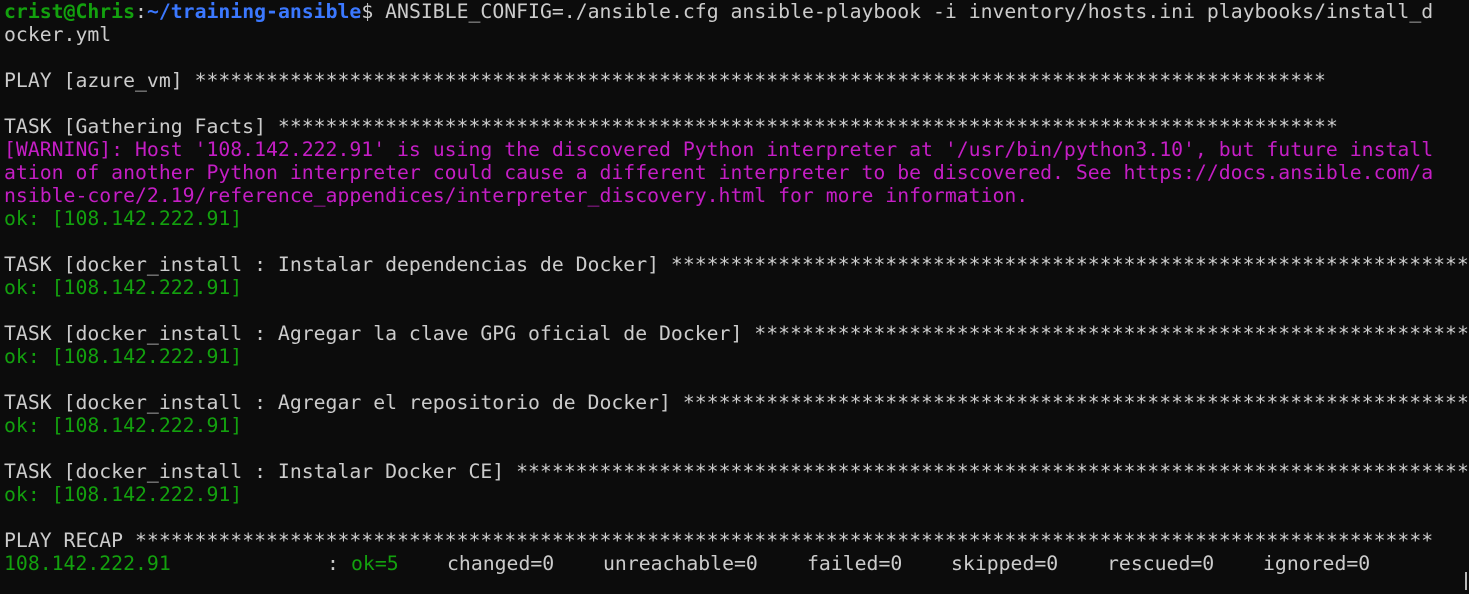 This screenshot has height=594, width=1469. Describe the element at coordinates (1161, 563) in the screenshot. I see `recap-rescued: rescued=0` at that location.